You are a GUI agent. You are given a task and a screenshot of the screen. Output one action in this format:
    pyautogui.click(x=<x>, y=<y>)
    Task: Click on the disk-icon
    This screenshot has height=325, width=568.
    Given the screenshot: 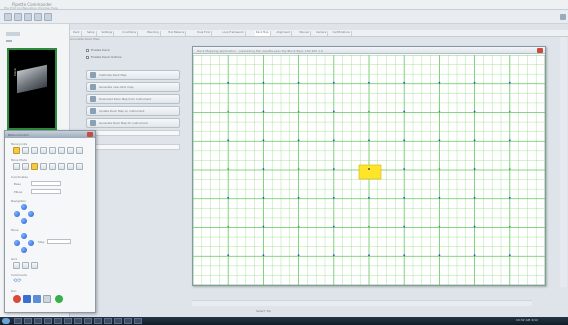 What is the action you would take?
    pyautogui.click(x=37, y=299)
    